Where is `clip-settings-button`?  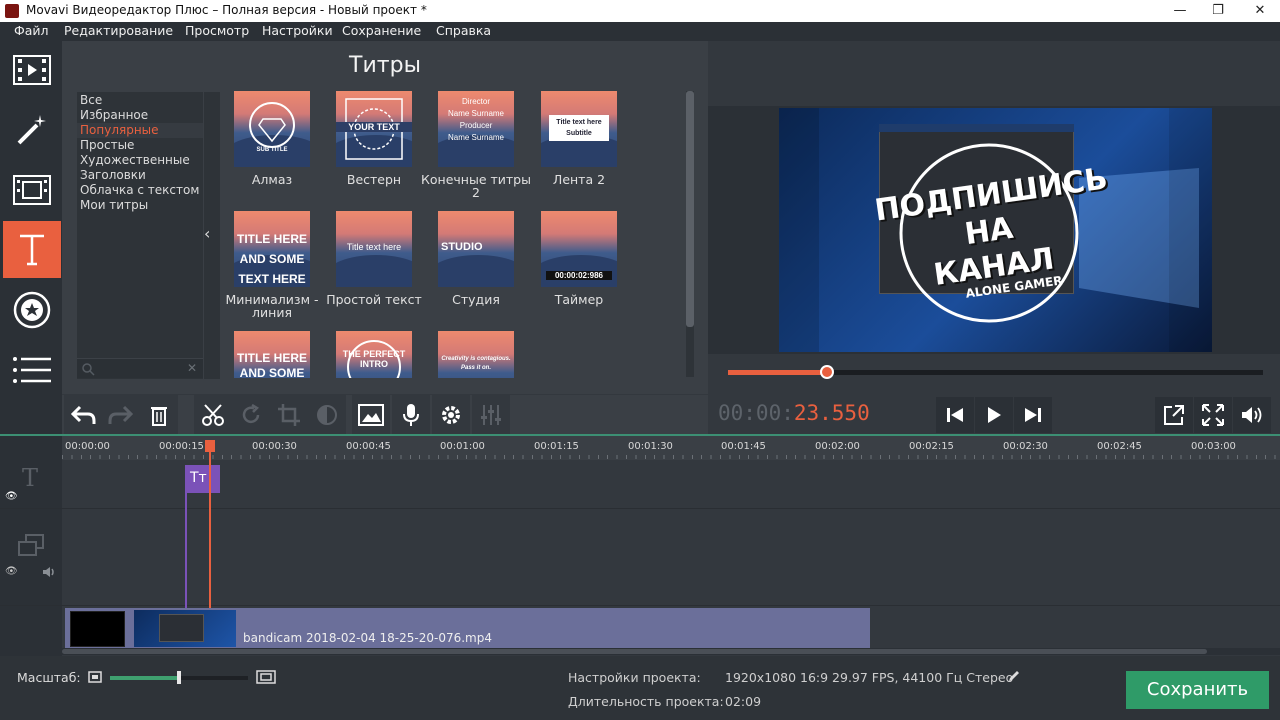
clip-settings-button is located at coordinates (451, 415).